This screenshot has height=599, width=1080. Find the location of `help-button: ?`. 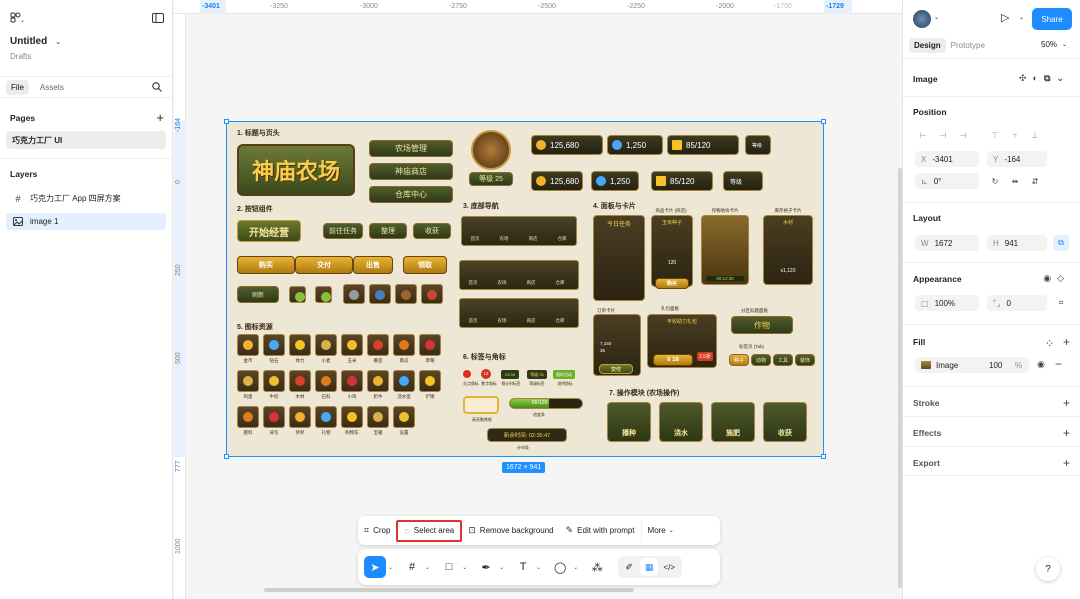

help-button: ? is located at coordinates (1048, 569).